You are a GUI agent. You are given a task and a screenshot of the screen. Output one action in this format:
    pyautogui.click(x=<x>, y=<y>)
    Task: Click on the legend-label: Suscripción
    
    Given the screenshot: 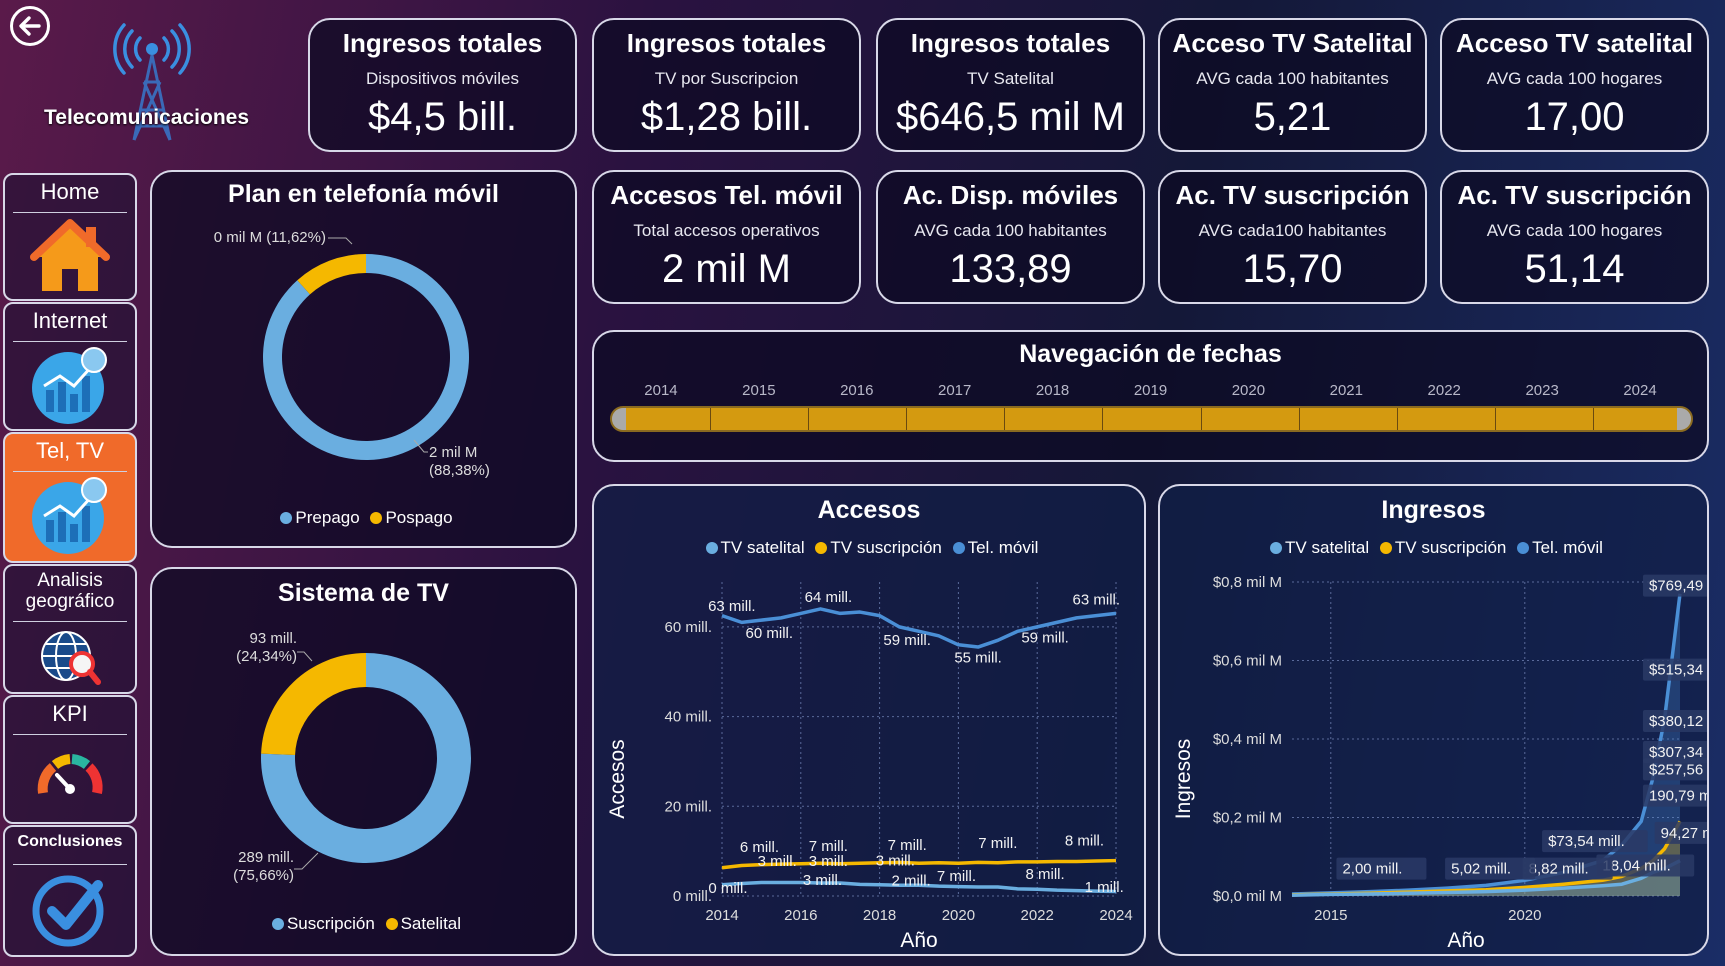 What is the action you would take?
    pyautogui.click(x=330, y=923)
    